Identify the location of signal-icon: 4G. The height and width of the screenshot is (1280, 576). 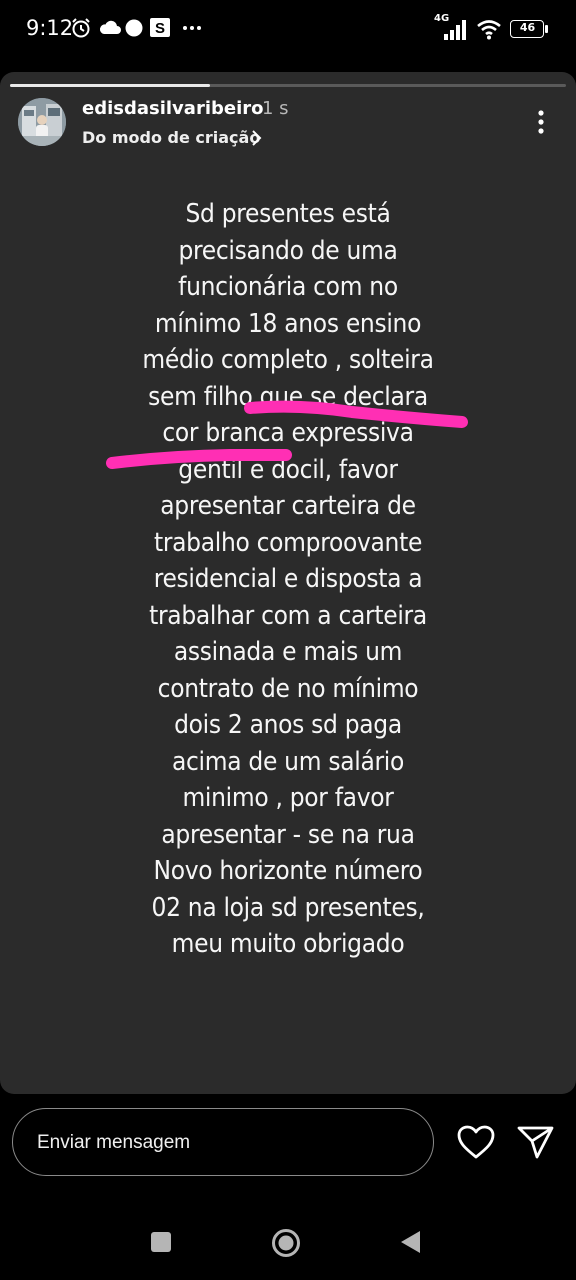
(451, 27).